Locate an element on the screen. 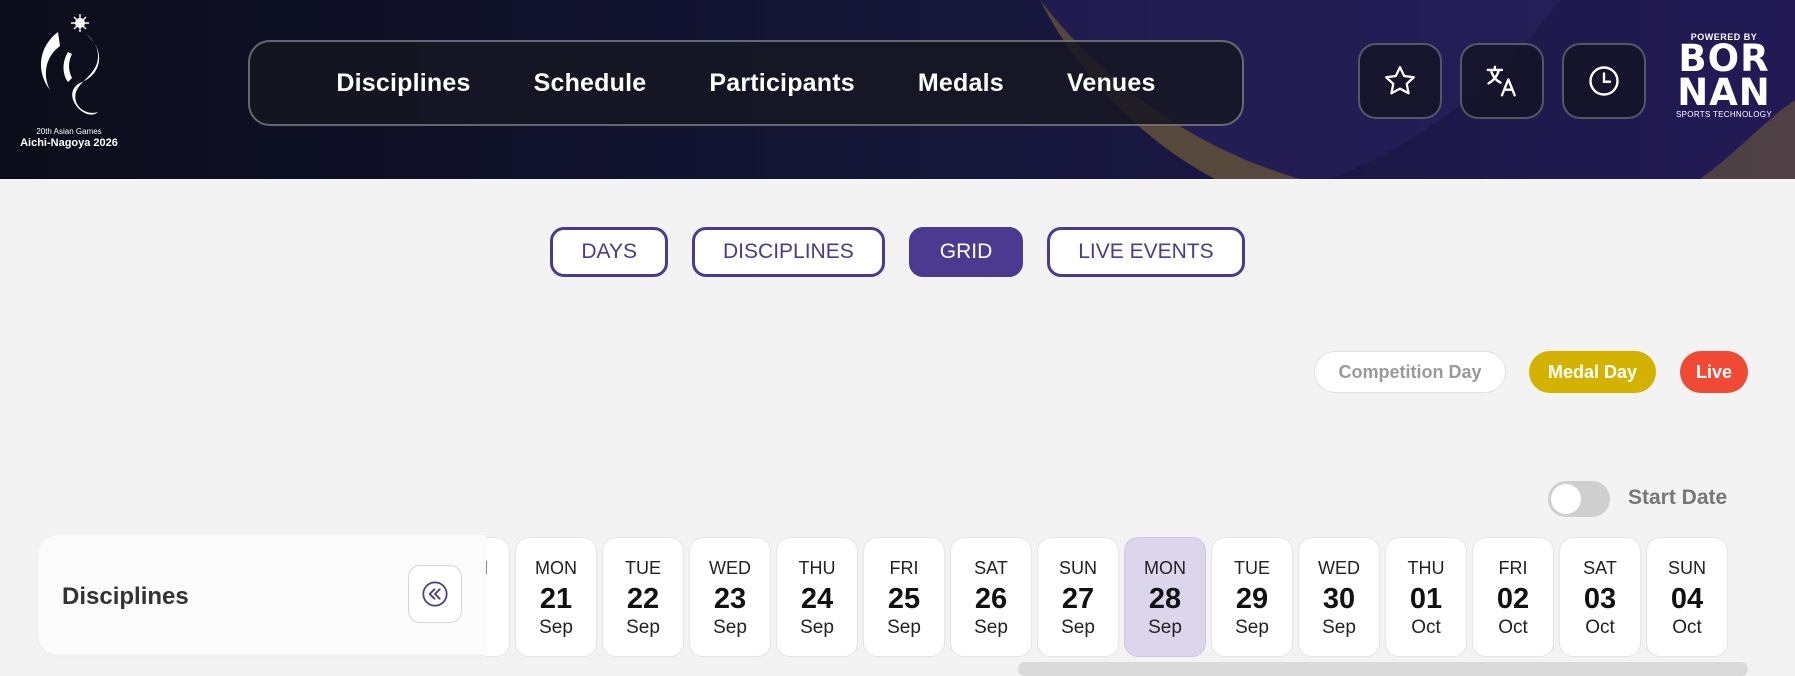  day-number: 25 is located at coordinates (904, 599).